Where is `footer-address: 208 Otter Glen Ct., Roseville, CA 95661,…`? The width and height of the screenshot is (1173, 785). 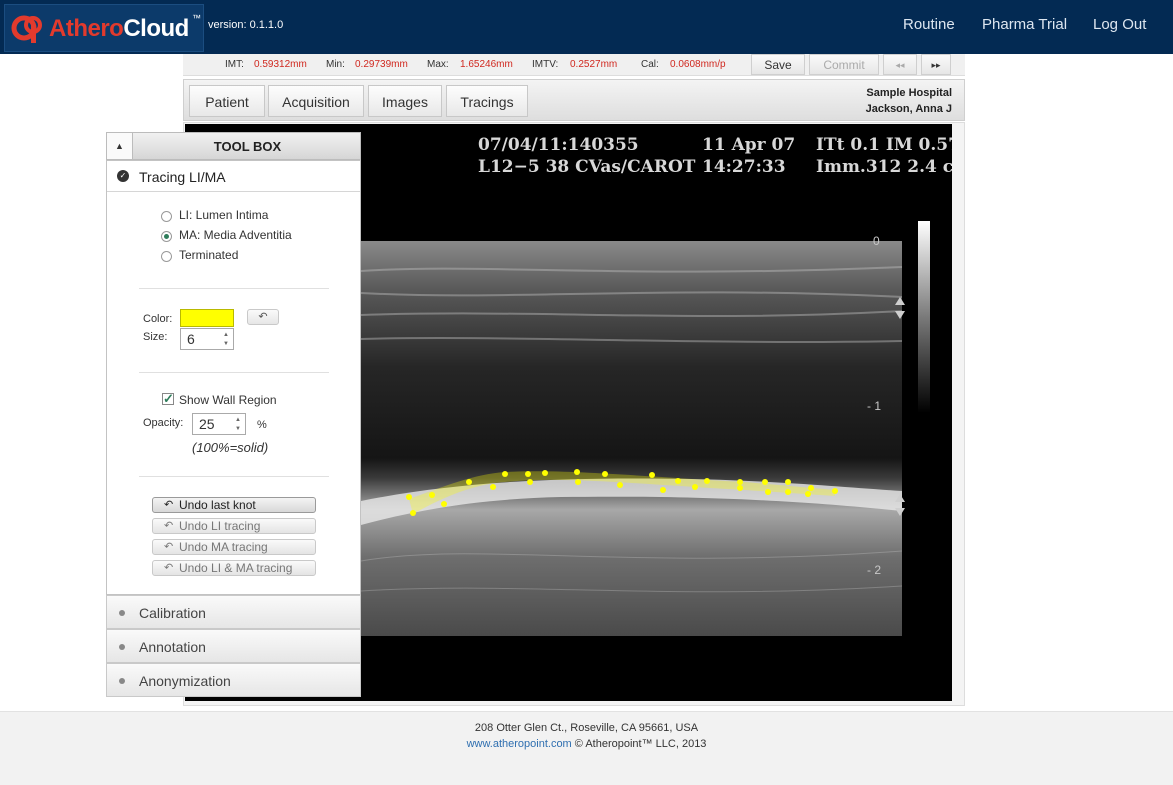 footer-address: 208 Otter Glen Ct., Roseville, CA 95661,… is located at coordinates (586, 728).